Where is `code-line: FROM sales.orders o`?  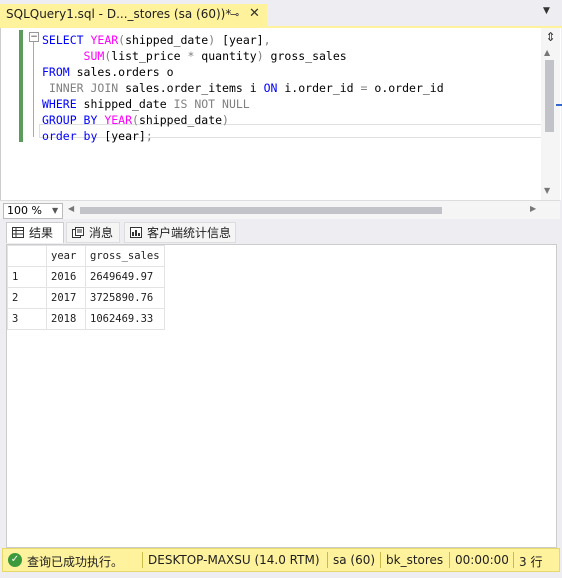
code-line: FROM sales.orders o is located at coordinates (108, 72).